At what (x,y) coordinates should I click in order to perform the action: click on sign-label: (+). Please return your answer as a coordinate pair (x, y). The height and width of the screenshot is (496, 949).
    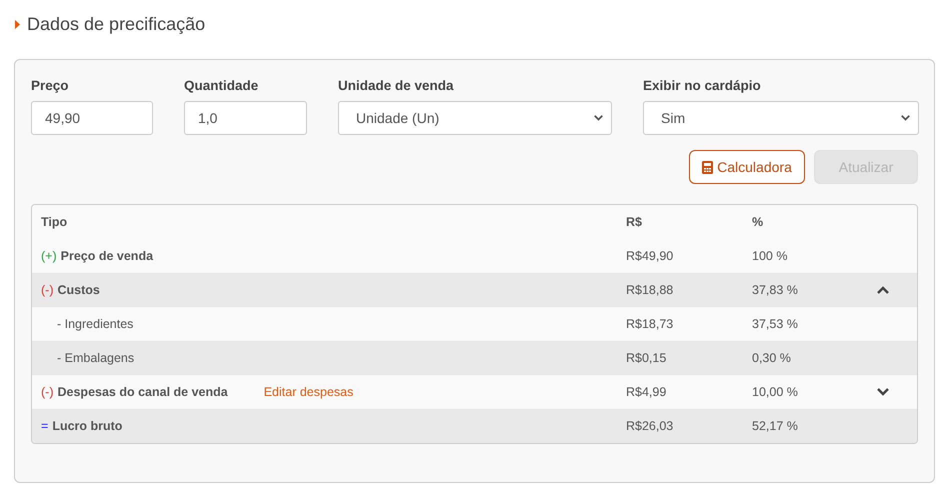
    Looking at the image, I should click on (49, 256).